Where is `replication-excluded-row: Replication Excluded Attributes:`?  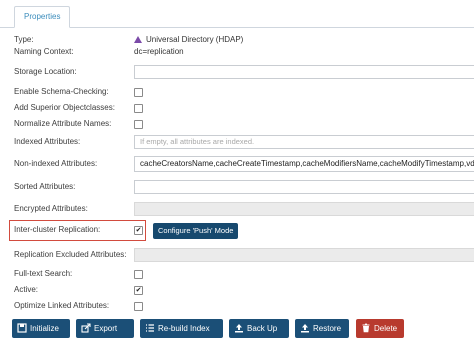 replication-excluded-row: Replication Excluded Attributes: is located at coordinates (244, 255).